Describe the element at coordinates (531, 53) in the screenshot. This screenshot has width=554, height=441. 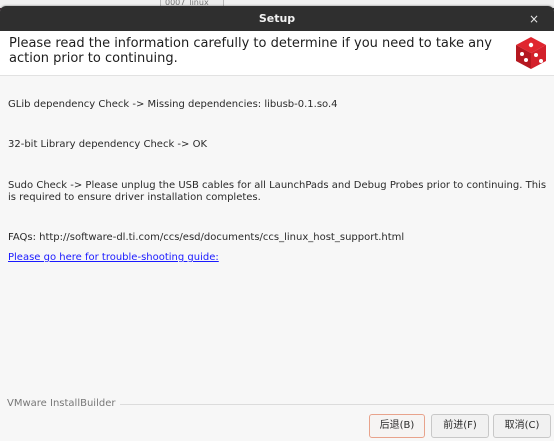
I see `red-cube-icon` at that location.